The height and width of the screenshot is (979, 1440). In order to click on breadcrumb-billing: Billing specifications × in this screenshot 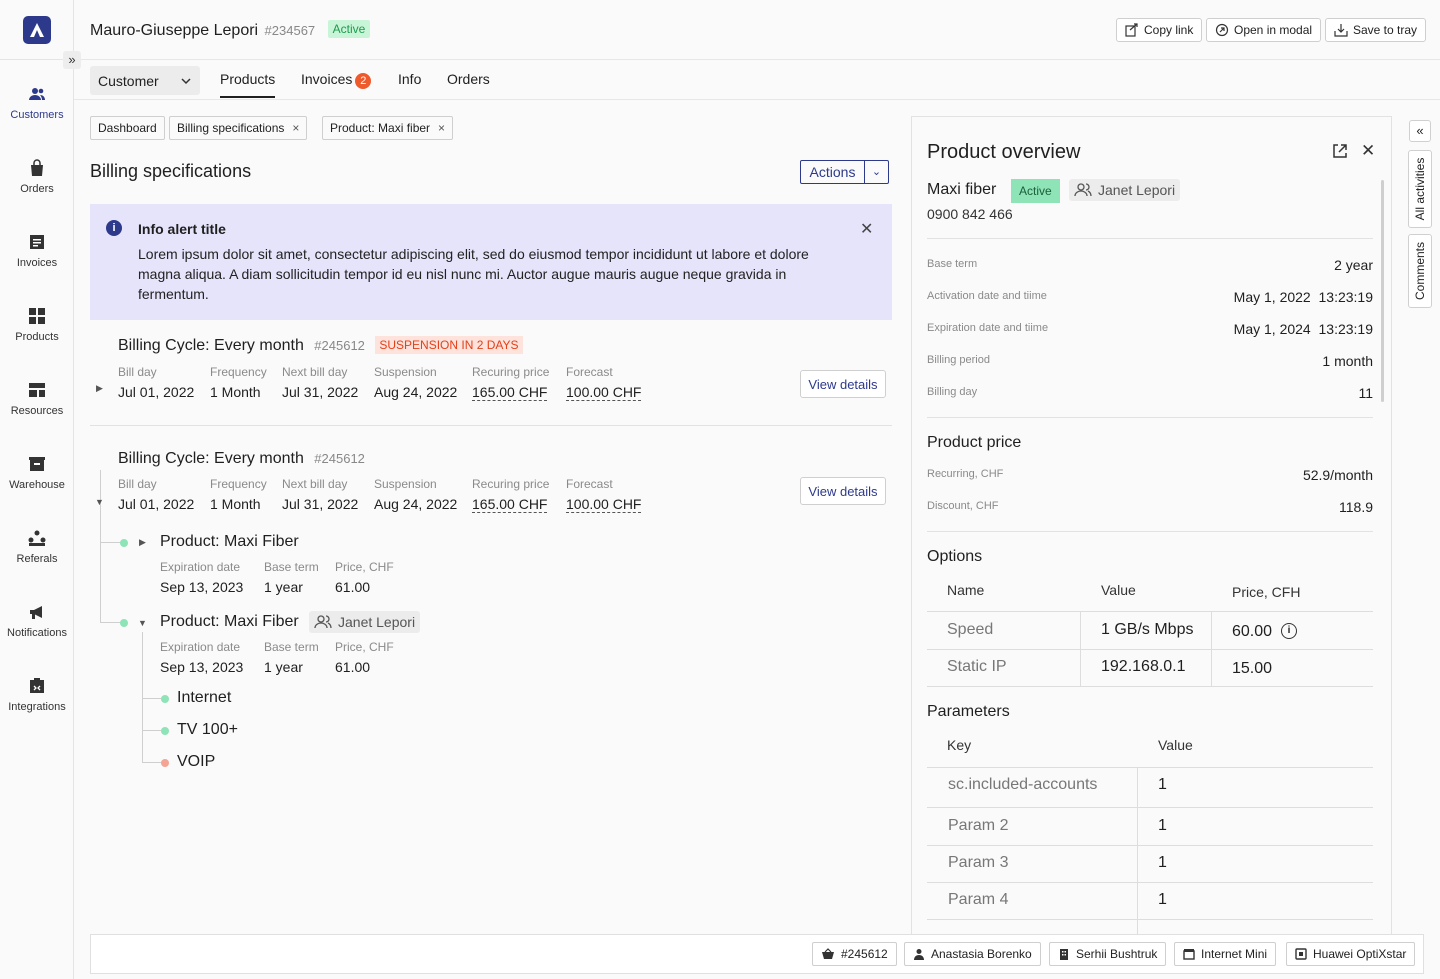, I will do `click(238, 128)`.